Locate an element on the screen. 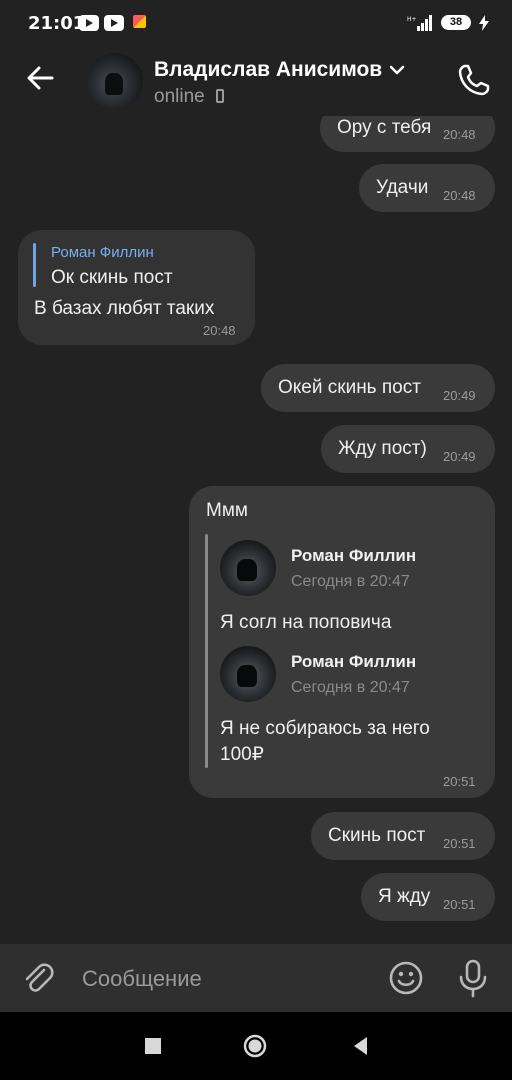 Image resolution: width=512 pixels, height=1080 pixels. message-input is located at coordinates (227, 979).